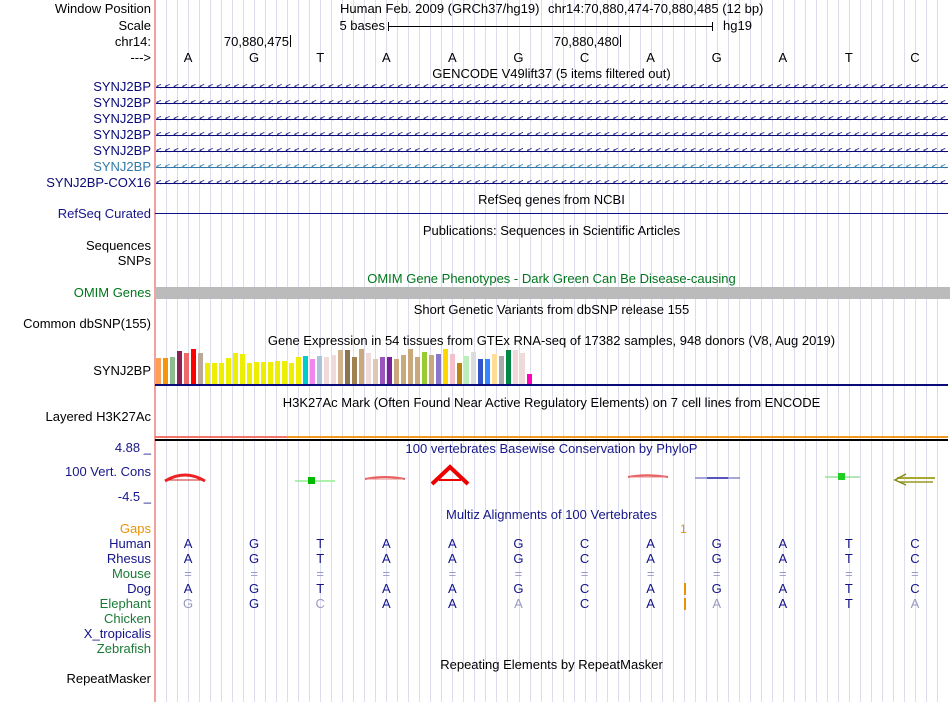  What do you see at coordinates (75, 371) in the screenshot?
I see `gtex-gene-label: SYNJ2BP` at bounding box center [75, 371].